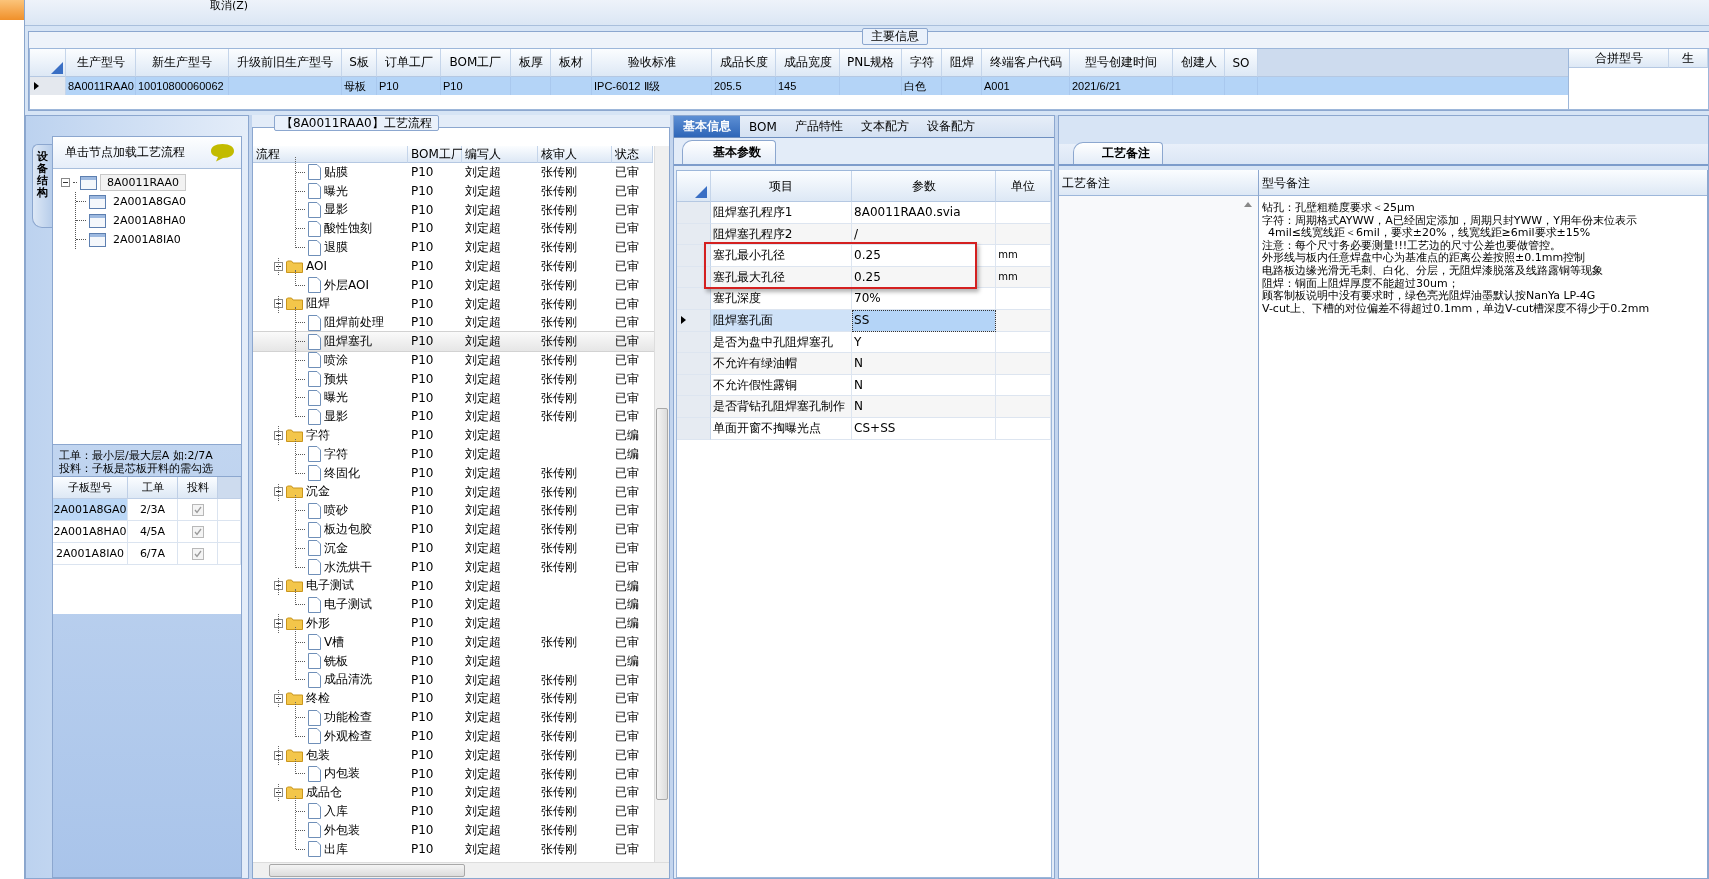 The image size is (1709, 879). I want to click on column-header: 工单, so click(153, 488).